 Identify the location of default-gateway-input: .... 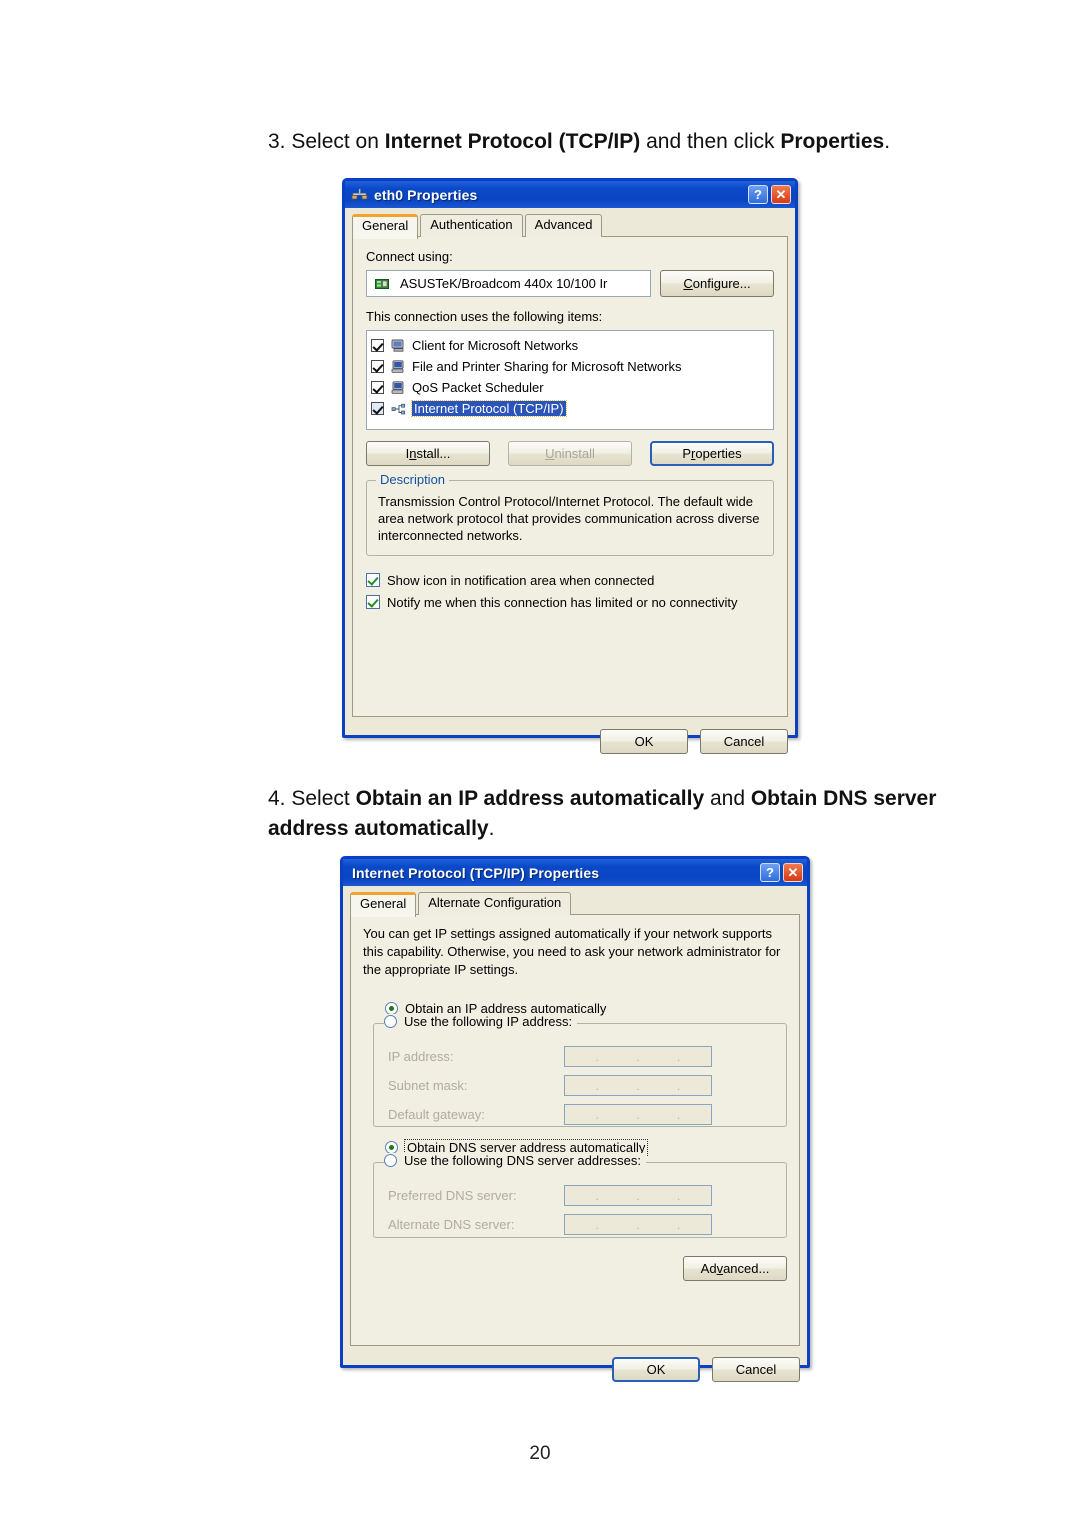
(638, 1114).